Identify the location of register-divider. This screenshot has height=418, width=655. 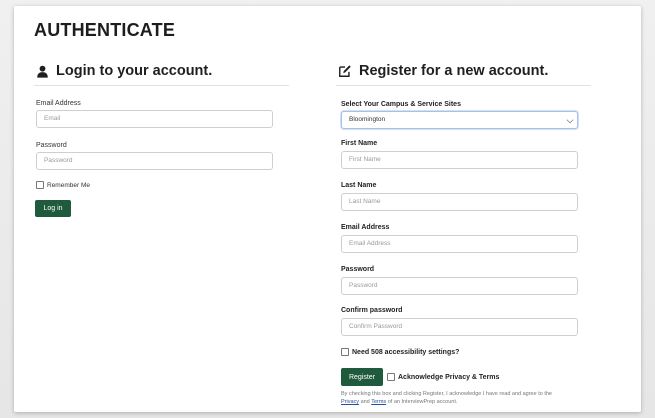
(463, 85).